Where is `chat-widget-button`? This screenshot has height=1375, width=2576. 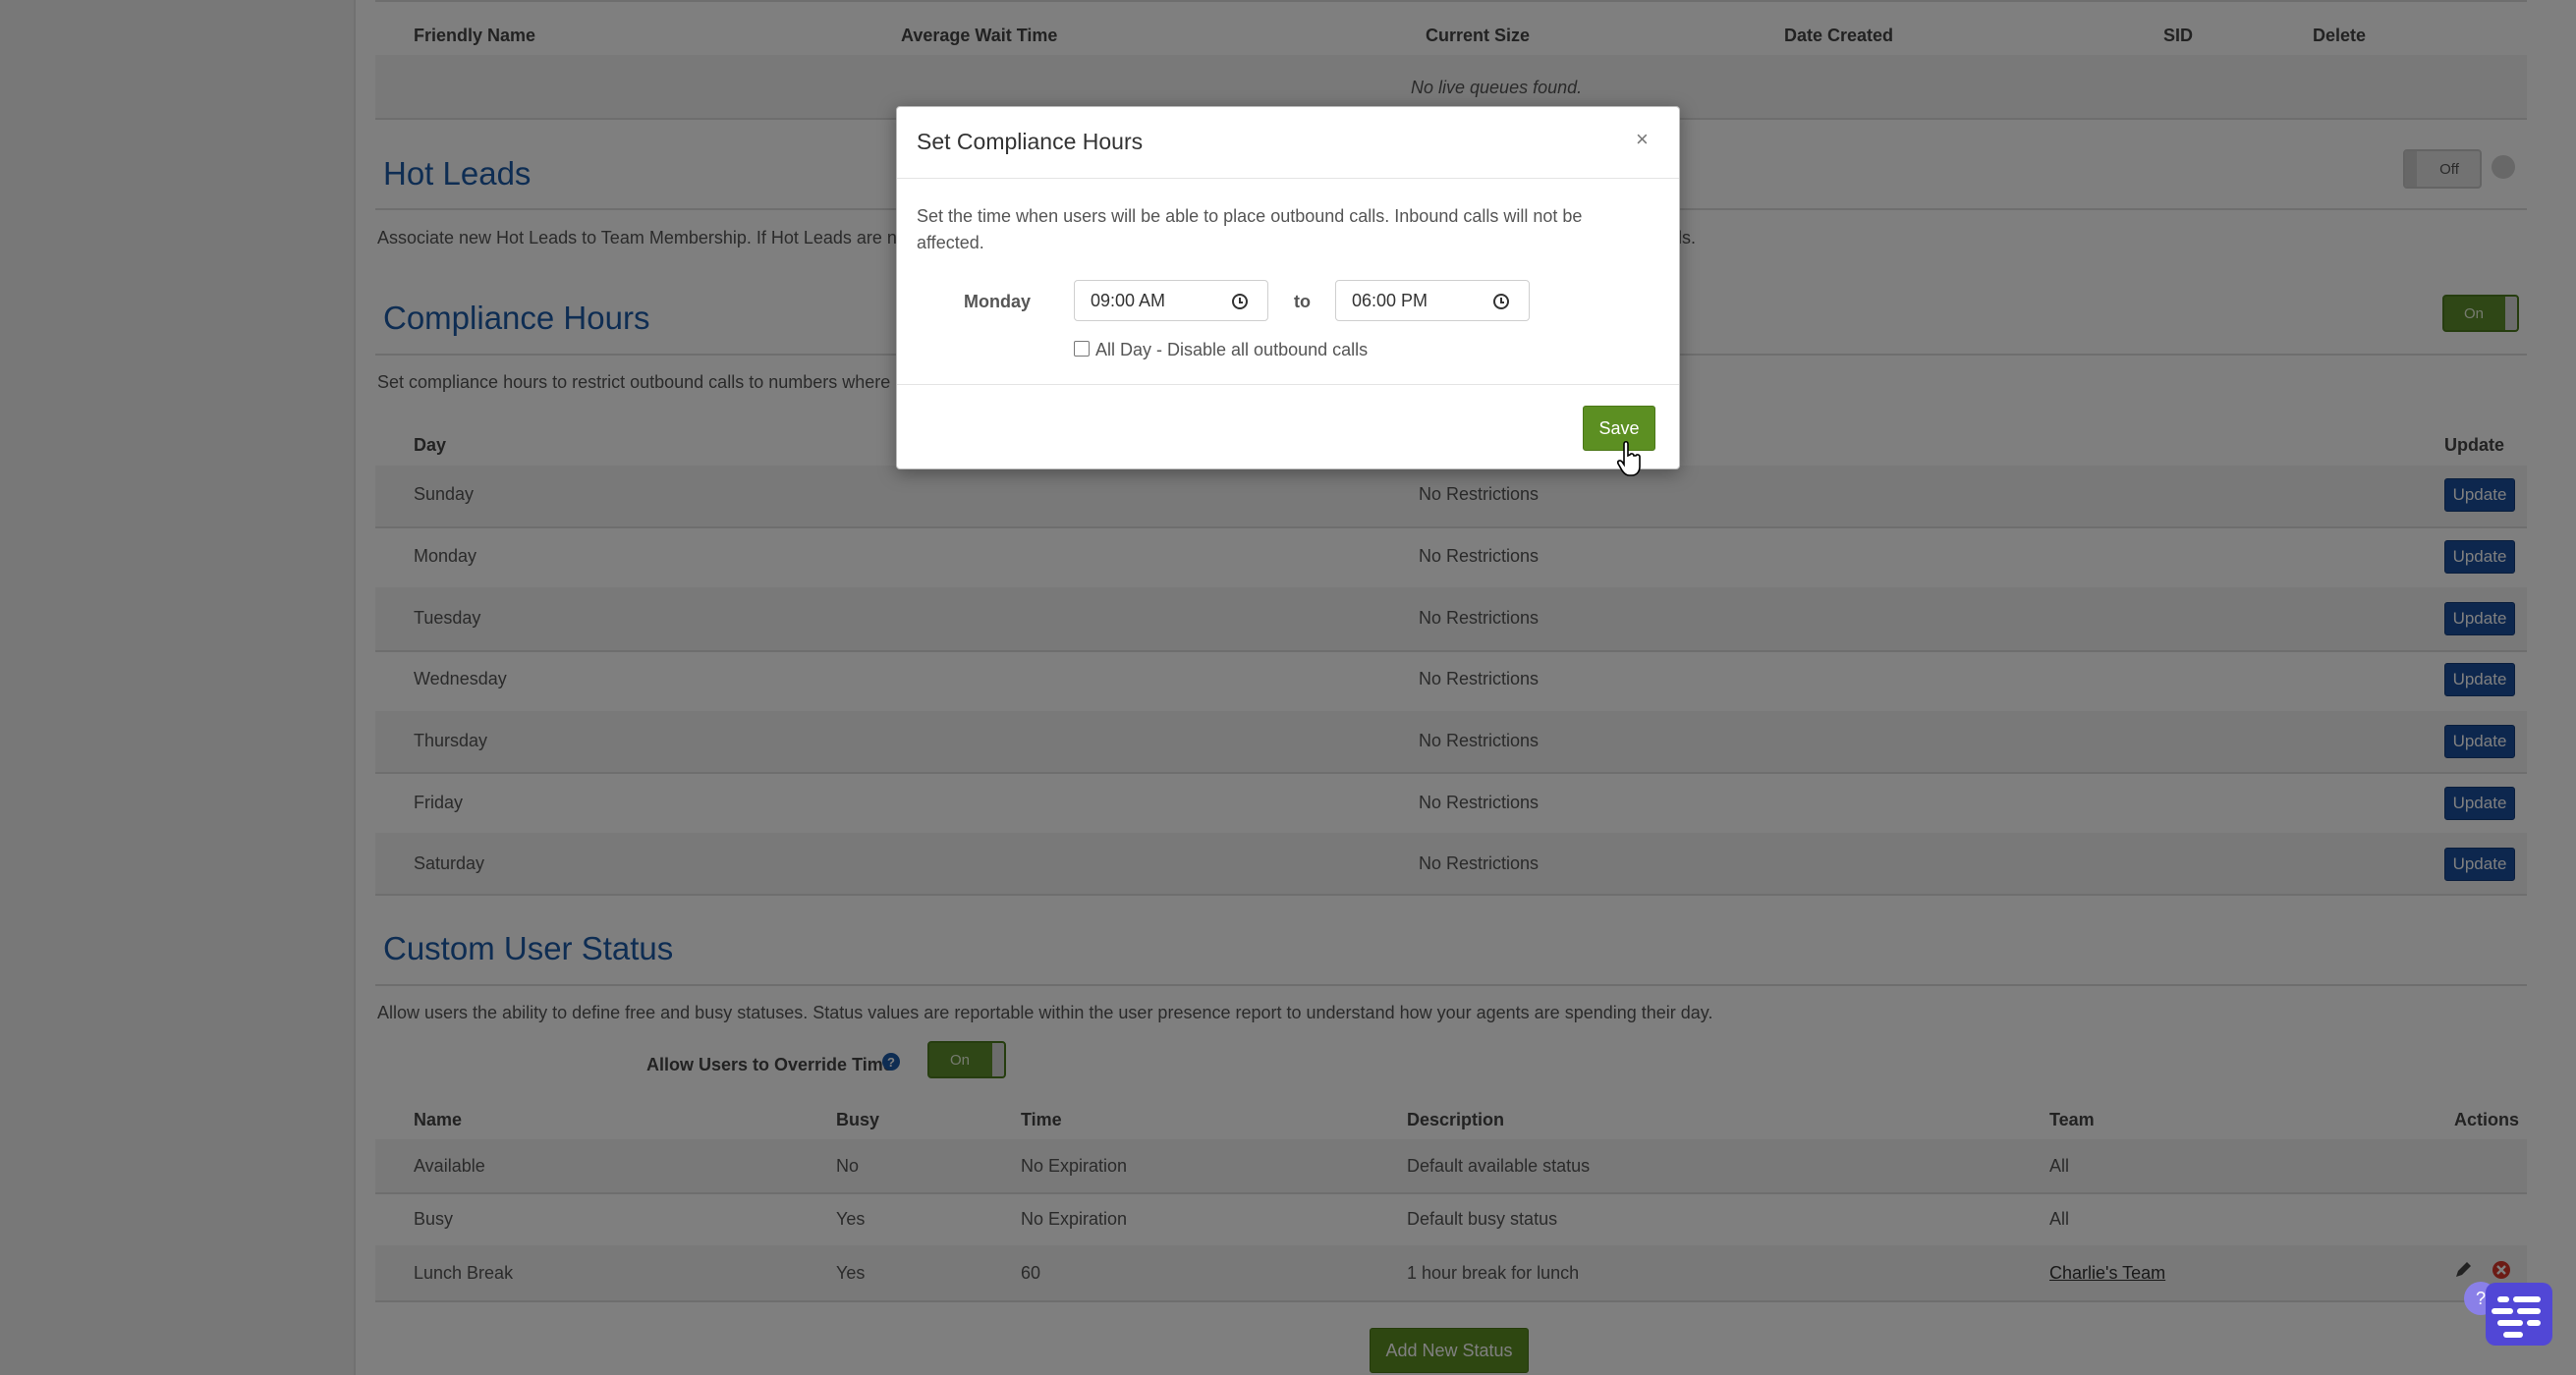
chat-widget-button is located at coordinates (2519, 1314).